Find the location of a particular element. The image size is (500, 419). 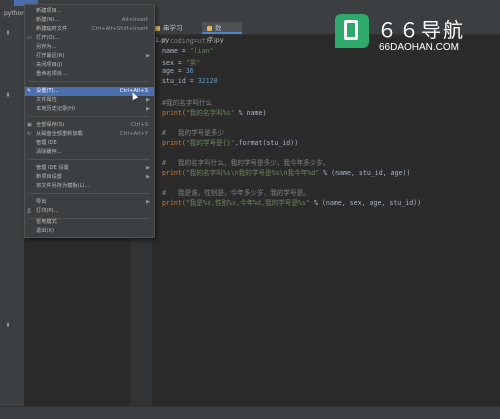

menu-item-new: 新建(N)... Alt+Insert is located at coordinates (89, 20).